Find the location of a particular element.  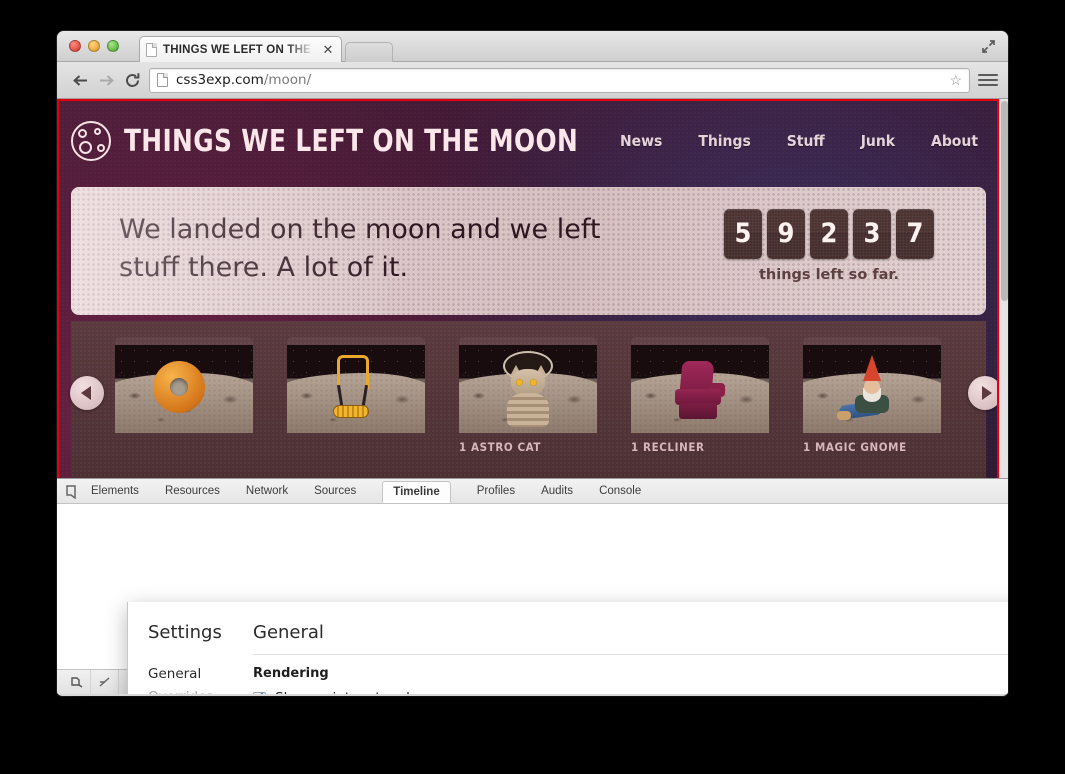

minimize-window-button is located at coordinates (94, 46).